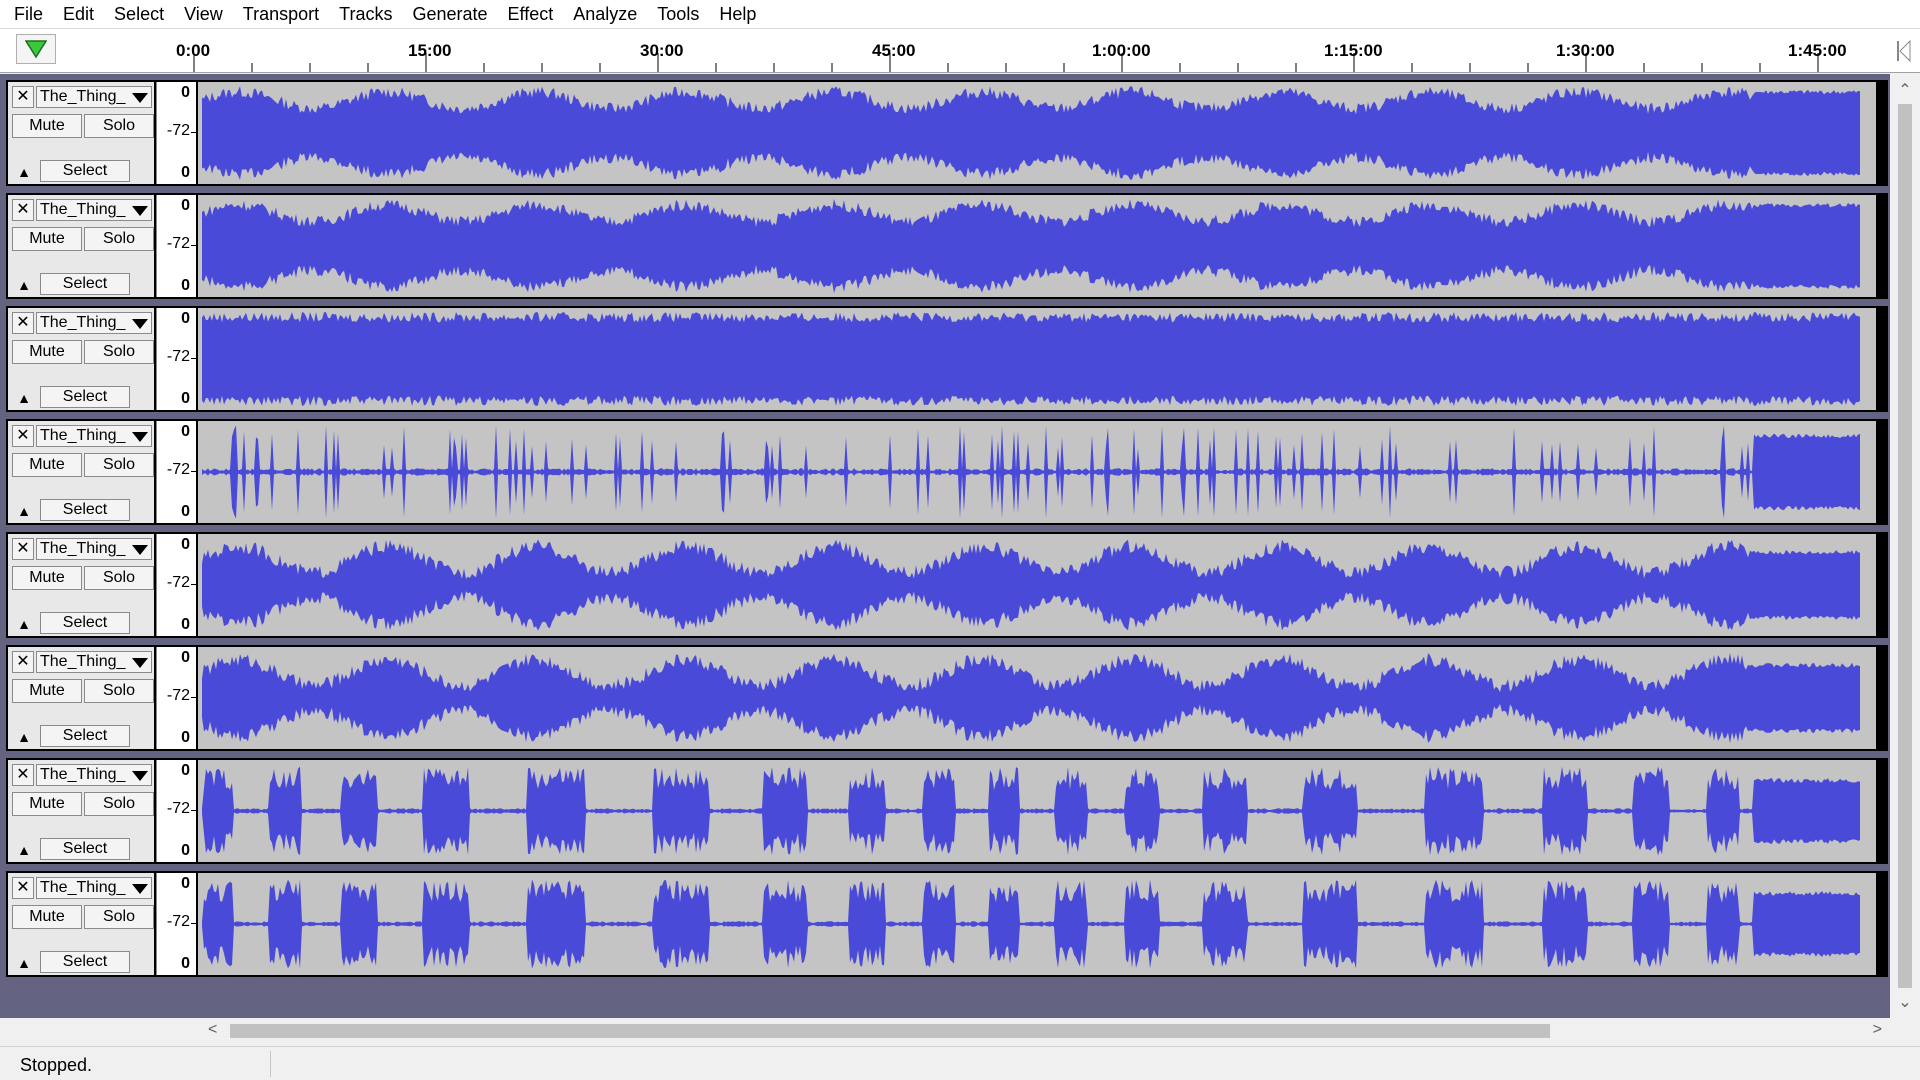 This screenshot has width=1920, height=1080. What do you see at coordinates (678, 14) in the screenshot?
I see `menu-tools: Tools` at bounding box center [678, 14].